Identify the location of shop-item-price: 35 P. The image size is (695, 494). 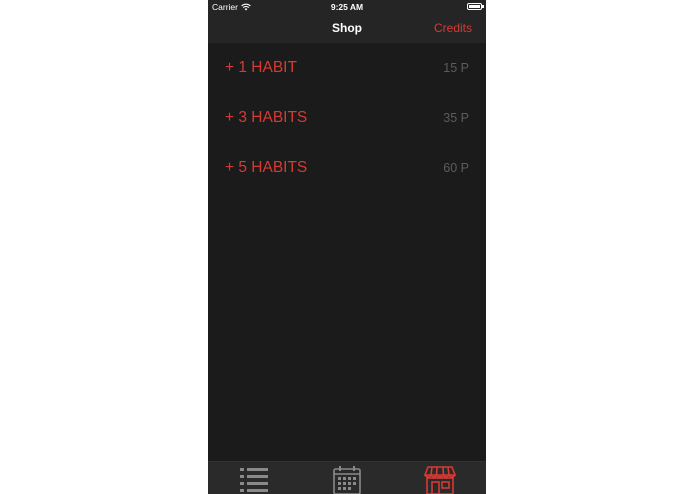
(456, 118).